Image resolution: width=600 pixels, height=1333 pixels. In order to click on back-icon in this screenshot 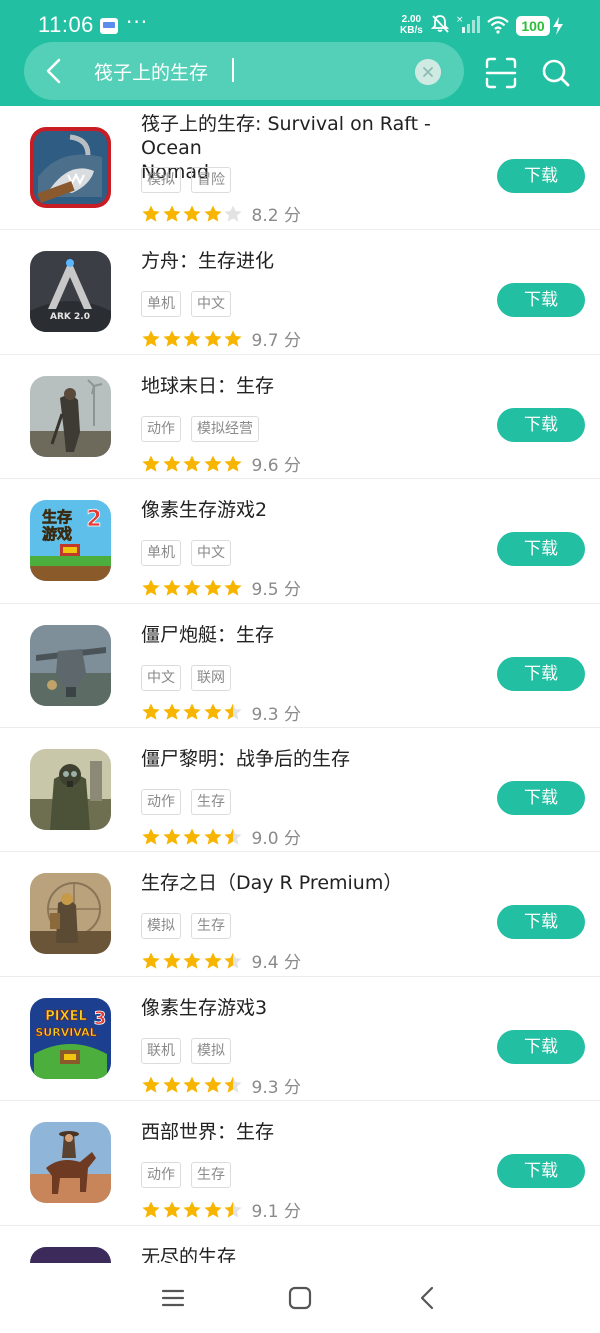, I will do `click(428, 1298)`.